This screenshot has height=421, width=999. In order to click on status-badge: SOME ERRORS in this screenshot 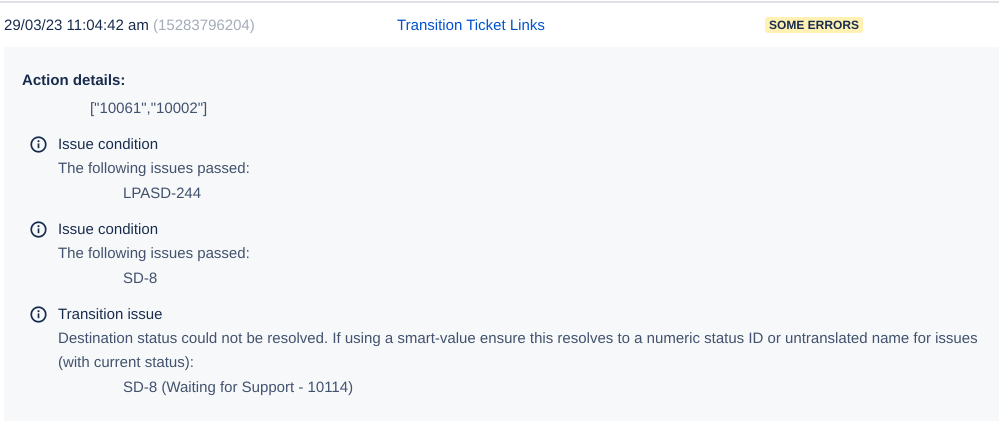, I will do `click(814, 25)`.